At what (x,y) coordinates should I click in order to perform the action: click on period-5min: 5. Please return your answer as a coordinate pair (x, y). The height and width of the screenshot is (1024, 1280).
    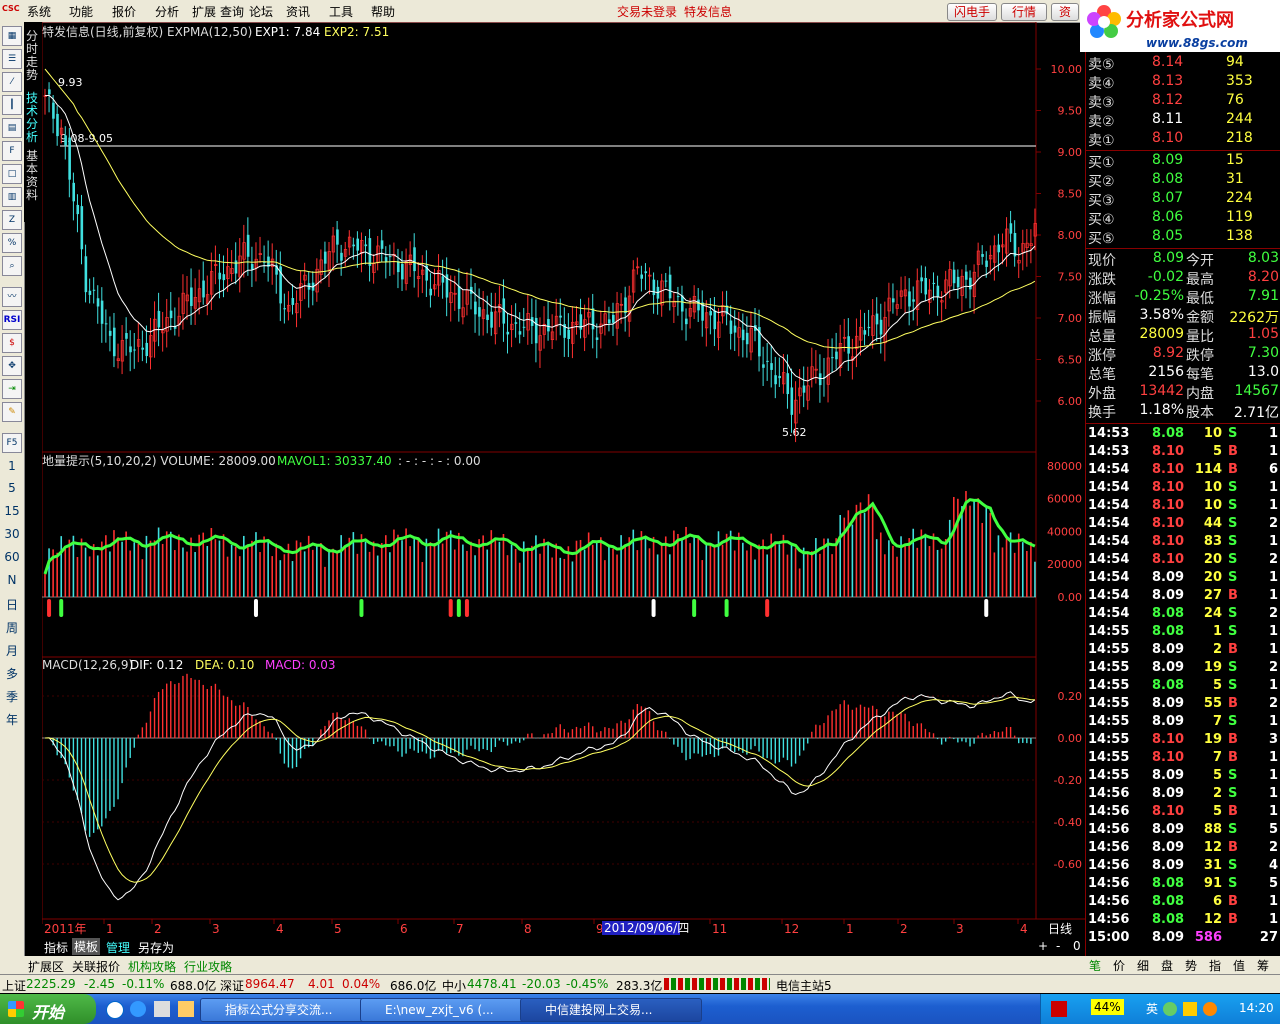
    Looking at the image, I should click on (12, 488).